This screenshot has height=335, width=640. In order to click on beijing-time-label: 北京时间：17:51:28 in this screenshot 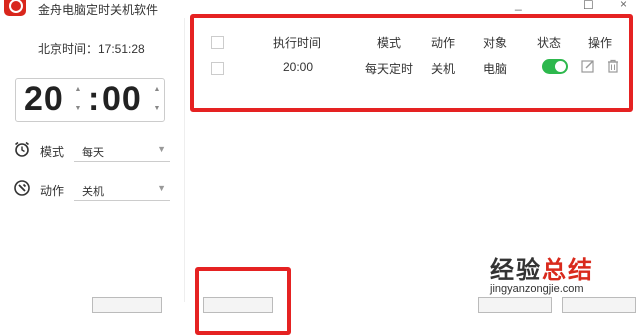, I will do `click(91, 49)`.